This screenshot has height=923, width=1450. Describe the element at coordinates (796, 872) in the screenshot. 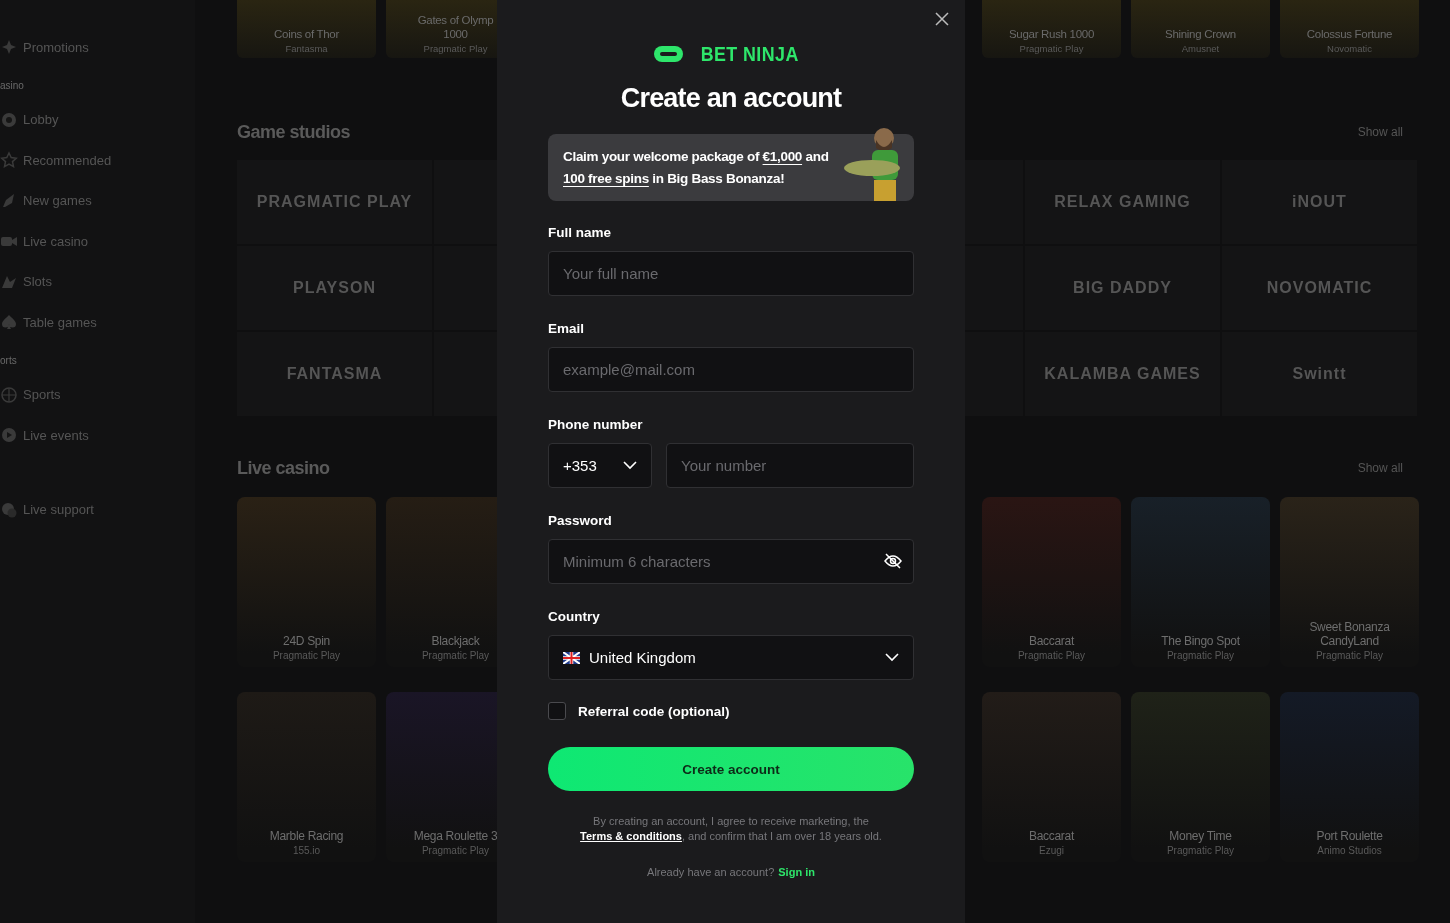

I see `sign-in-link: Sign in` at that location.